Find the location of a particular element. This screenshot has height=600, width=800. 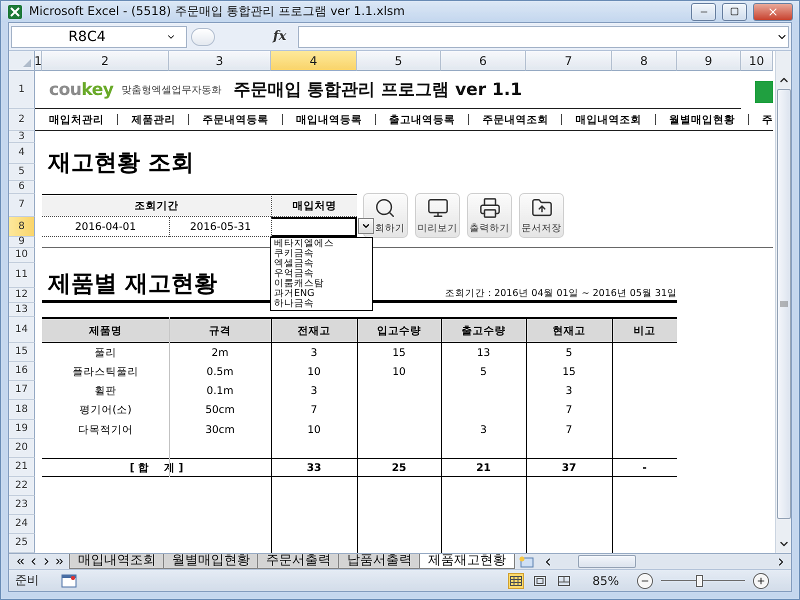

toolbar-button: 회하기 is located at coordinates (385, 215).